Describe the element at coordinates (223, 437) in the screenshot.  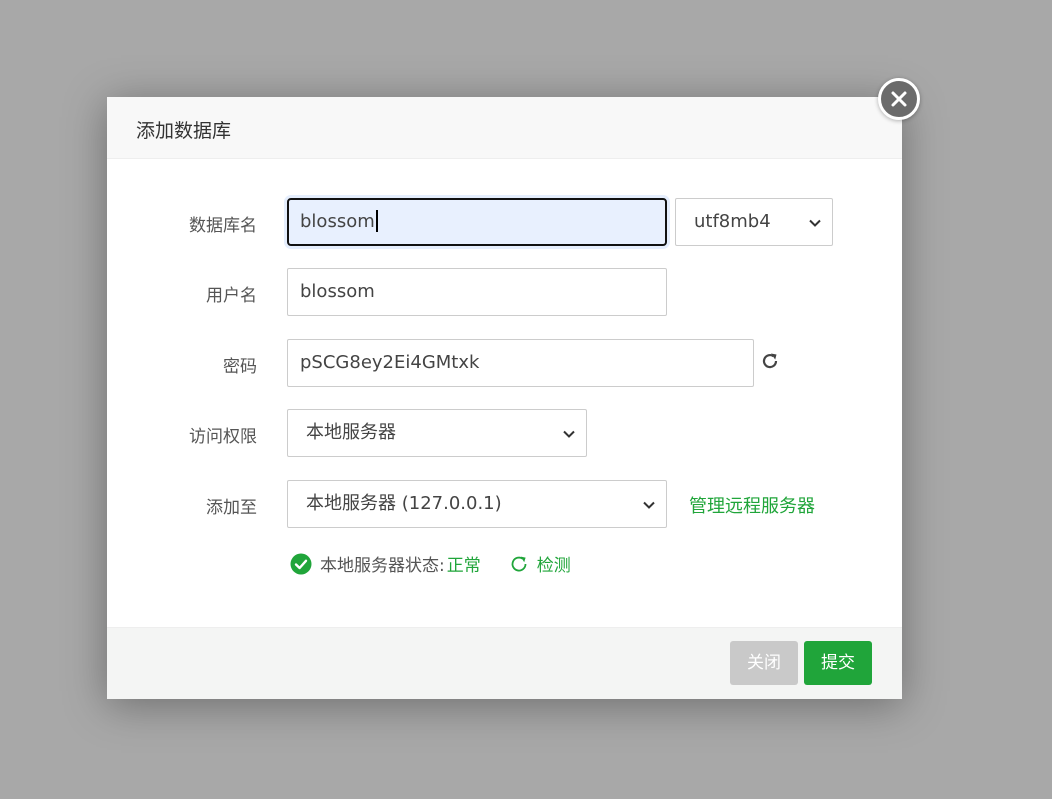
I see `access-label: 访问权限` at that location.